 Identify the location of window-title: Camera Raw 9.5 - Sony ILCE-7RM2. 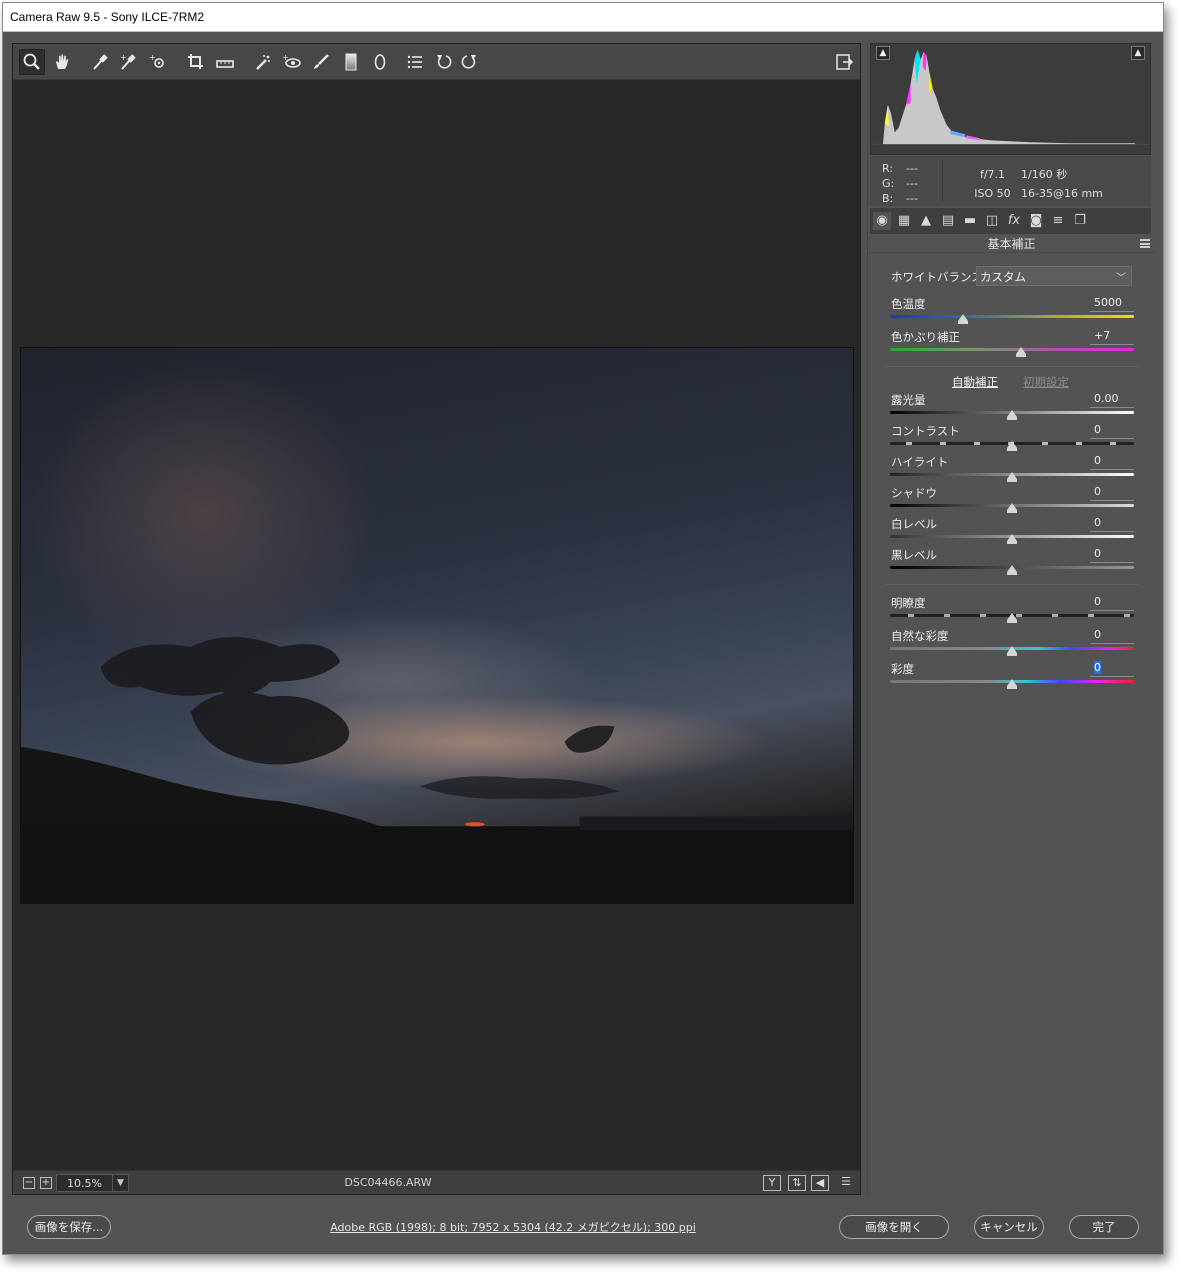
(107, 17).